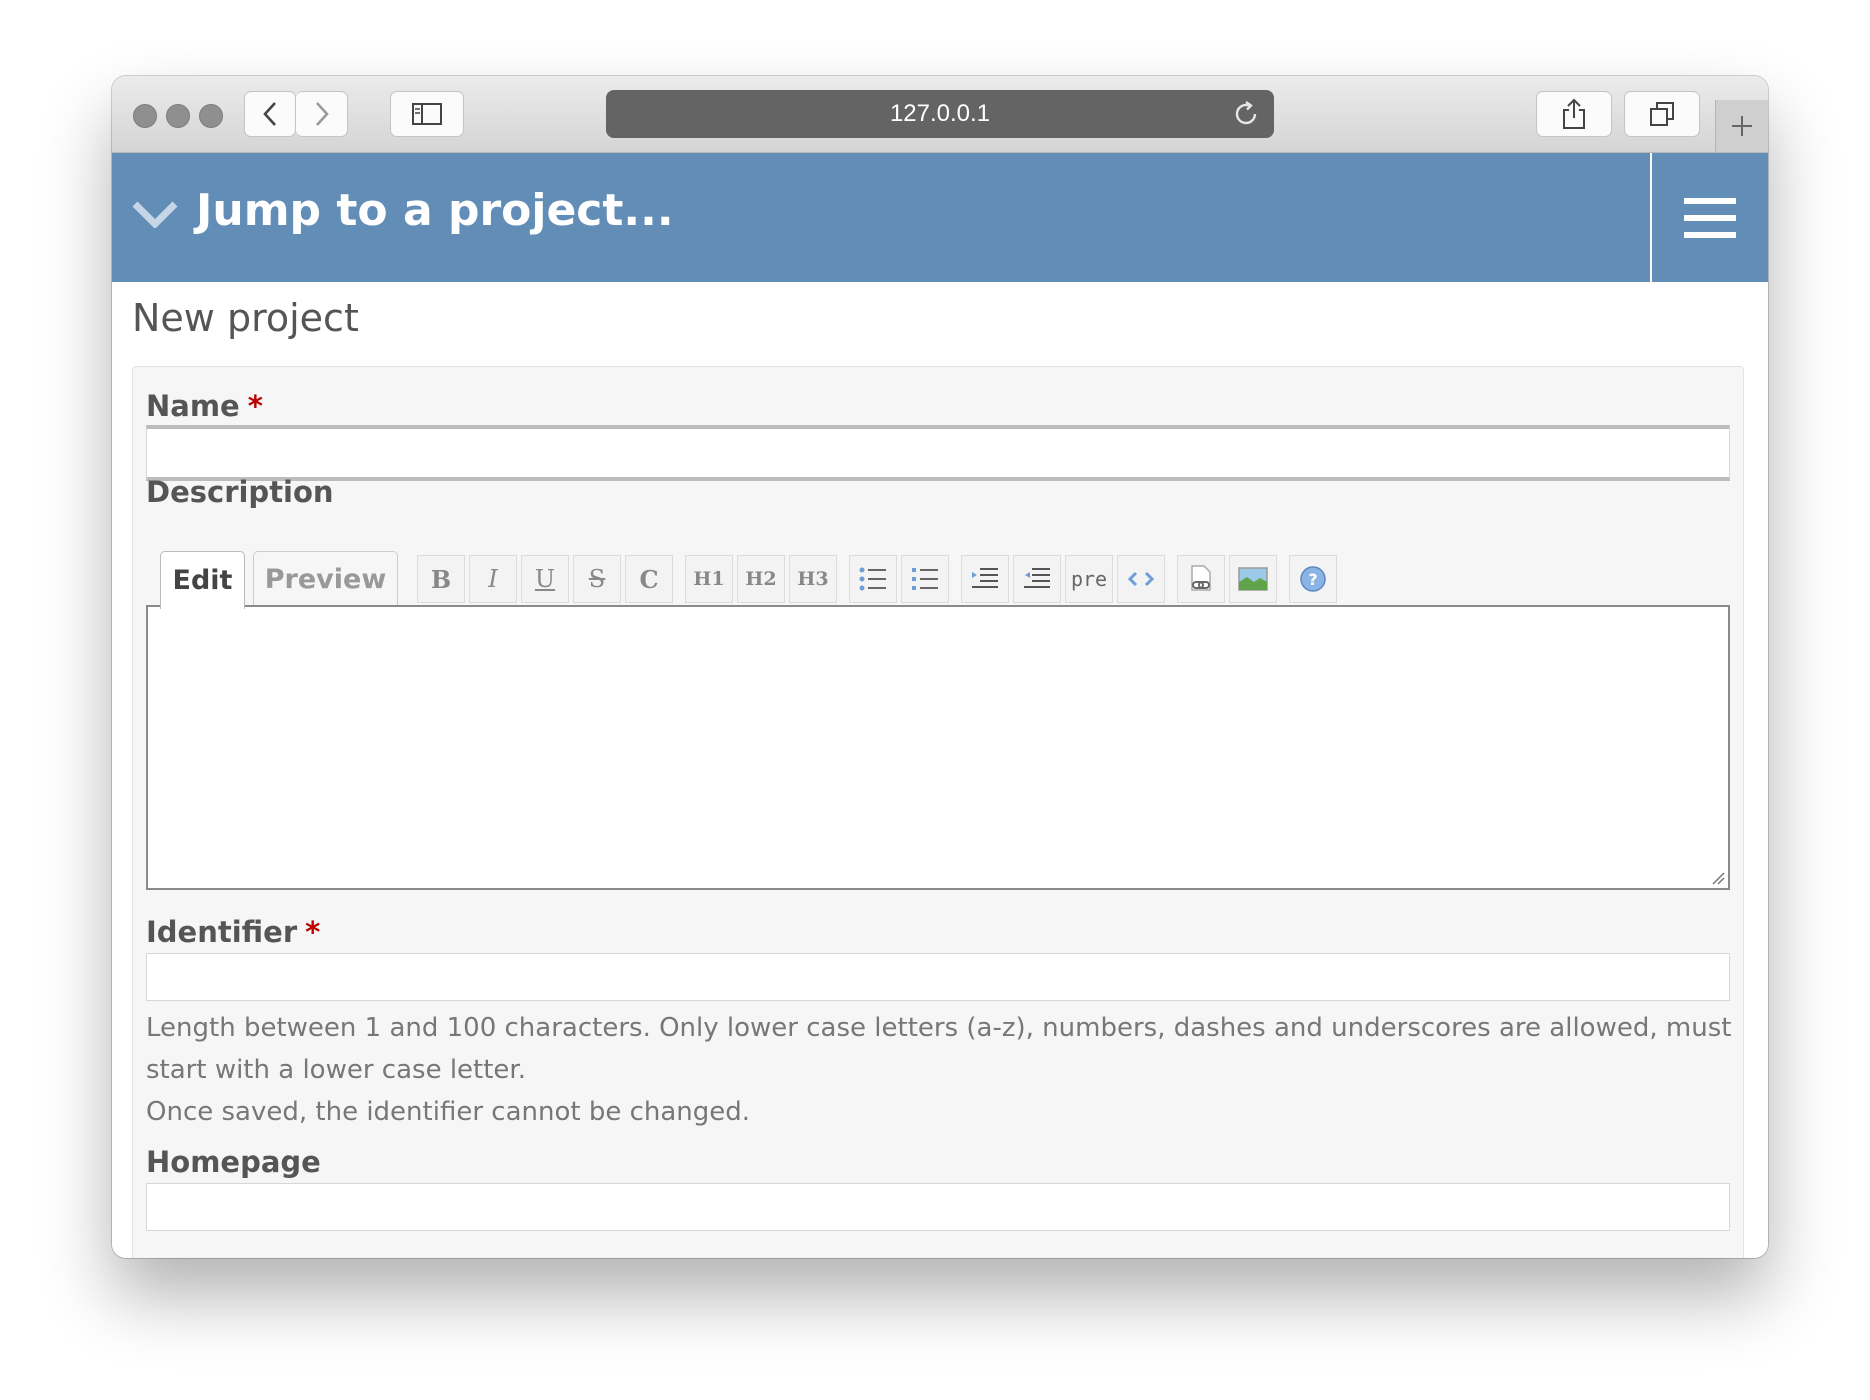 This screenshot has width=1870, height=1400. What do you see at coordinates (938, 453) in the screenshot?
I see `name-input` at bounding box center [938, 453].